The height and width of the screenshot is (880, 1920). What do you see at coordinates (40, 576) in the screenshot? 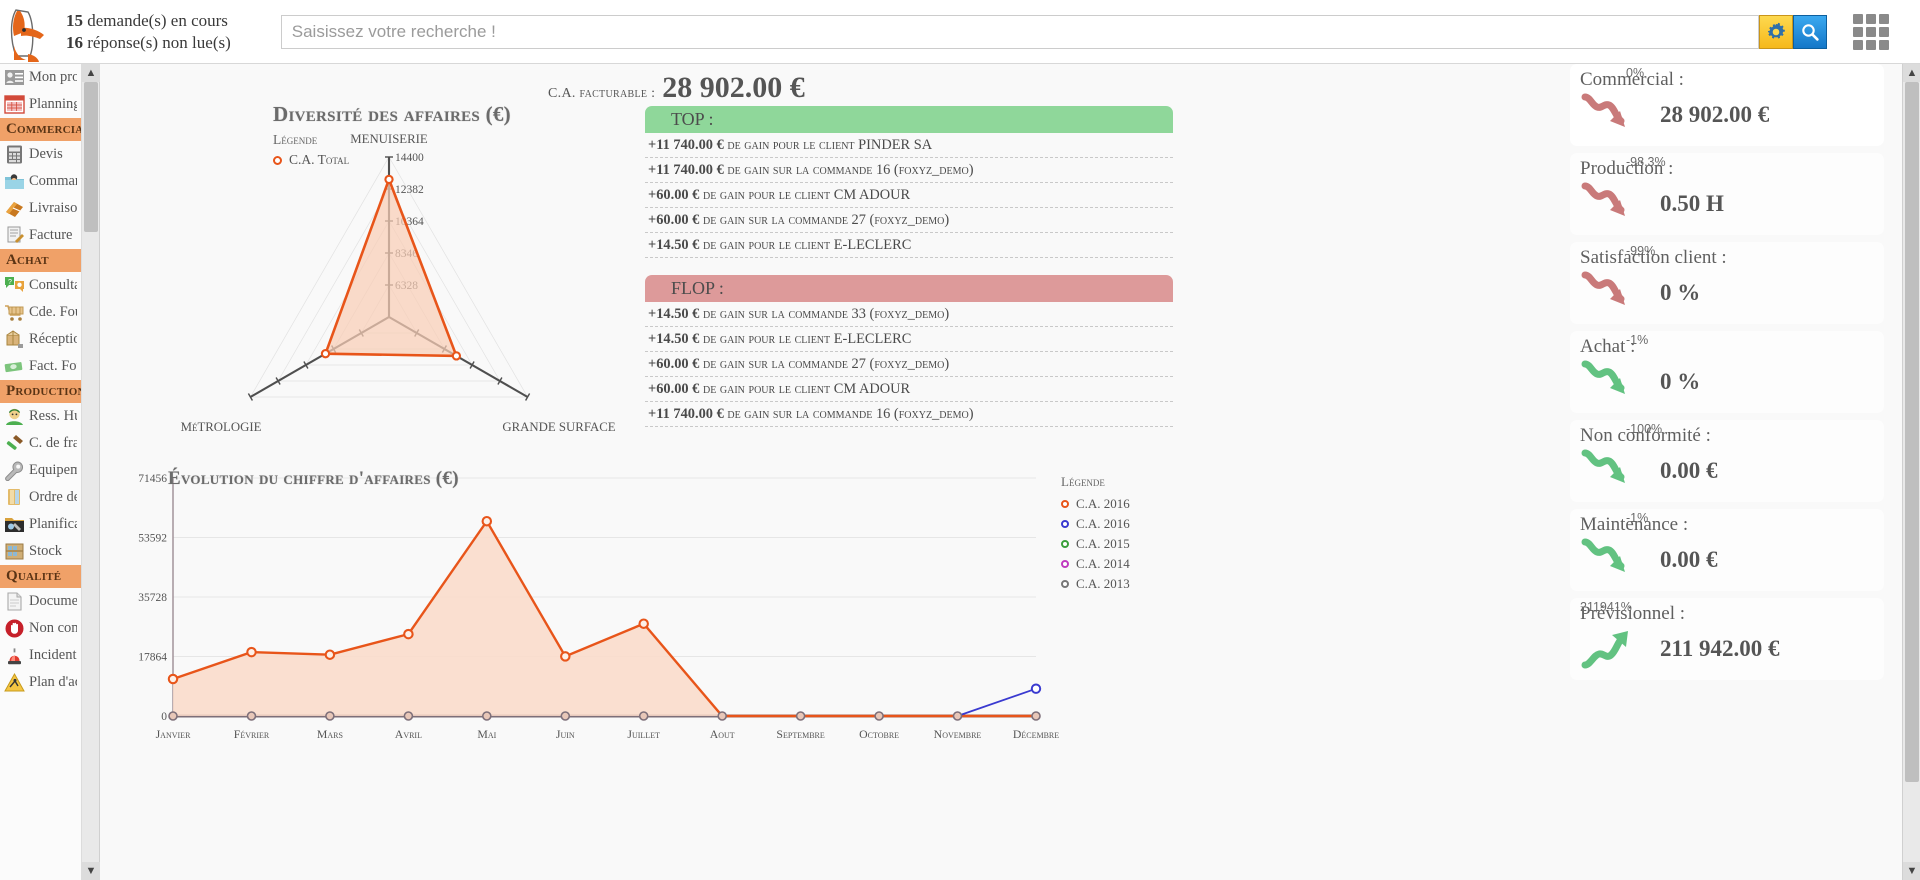
I see `sidebar-section-qualité: Qualité` at bounding box center [40, 576].